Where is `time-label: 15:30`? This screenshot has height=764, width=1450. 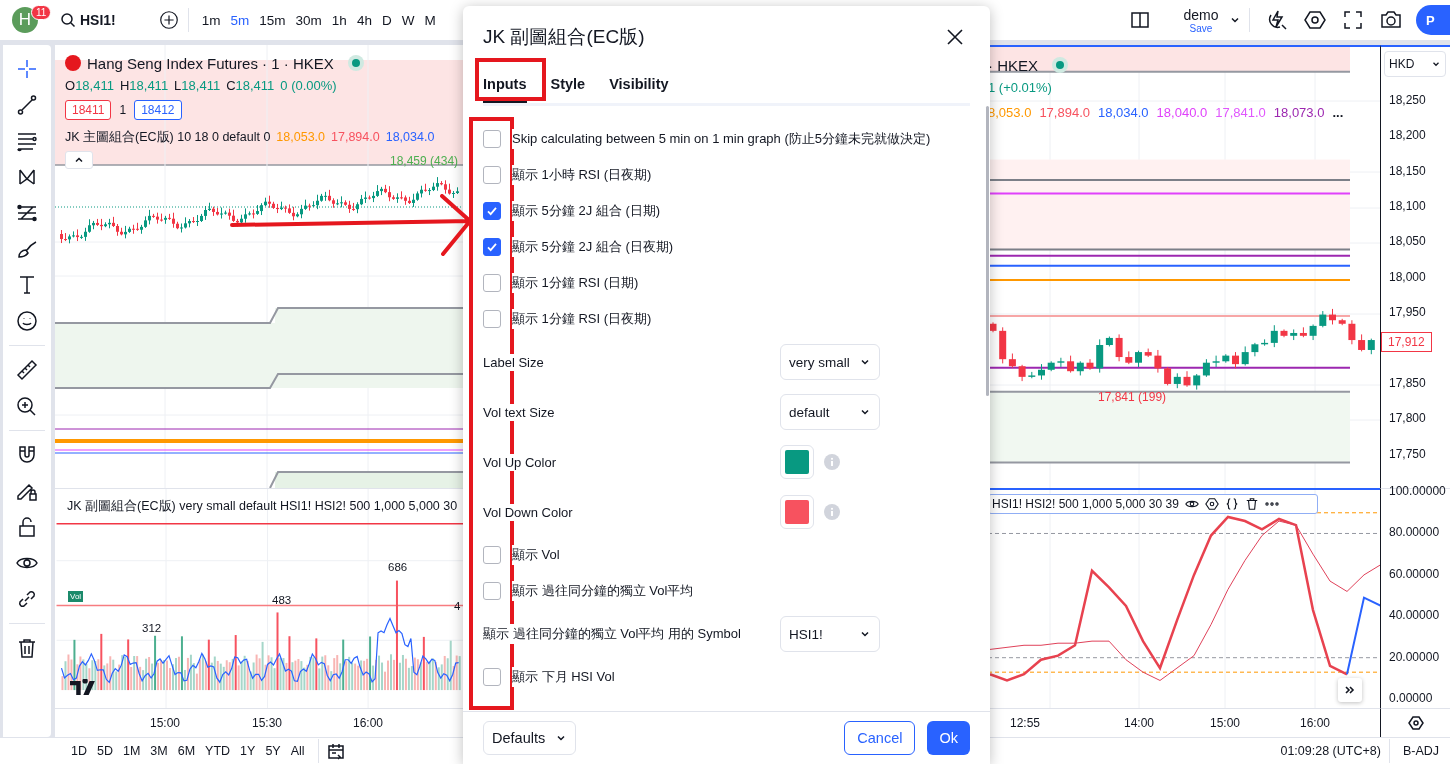 time-label: 15:30 is located at coordinates (267, 723).